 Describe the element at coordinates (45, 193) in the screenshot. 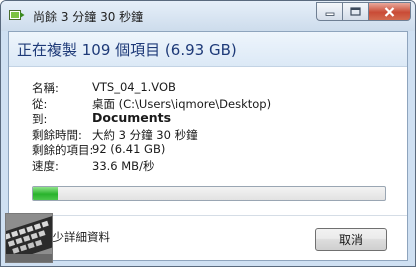

I see `progress-fill` at that location.